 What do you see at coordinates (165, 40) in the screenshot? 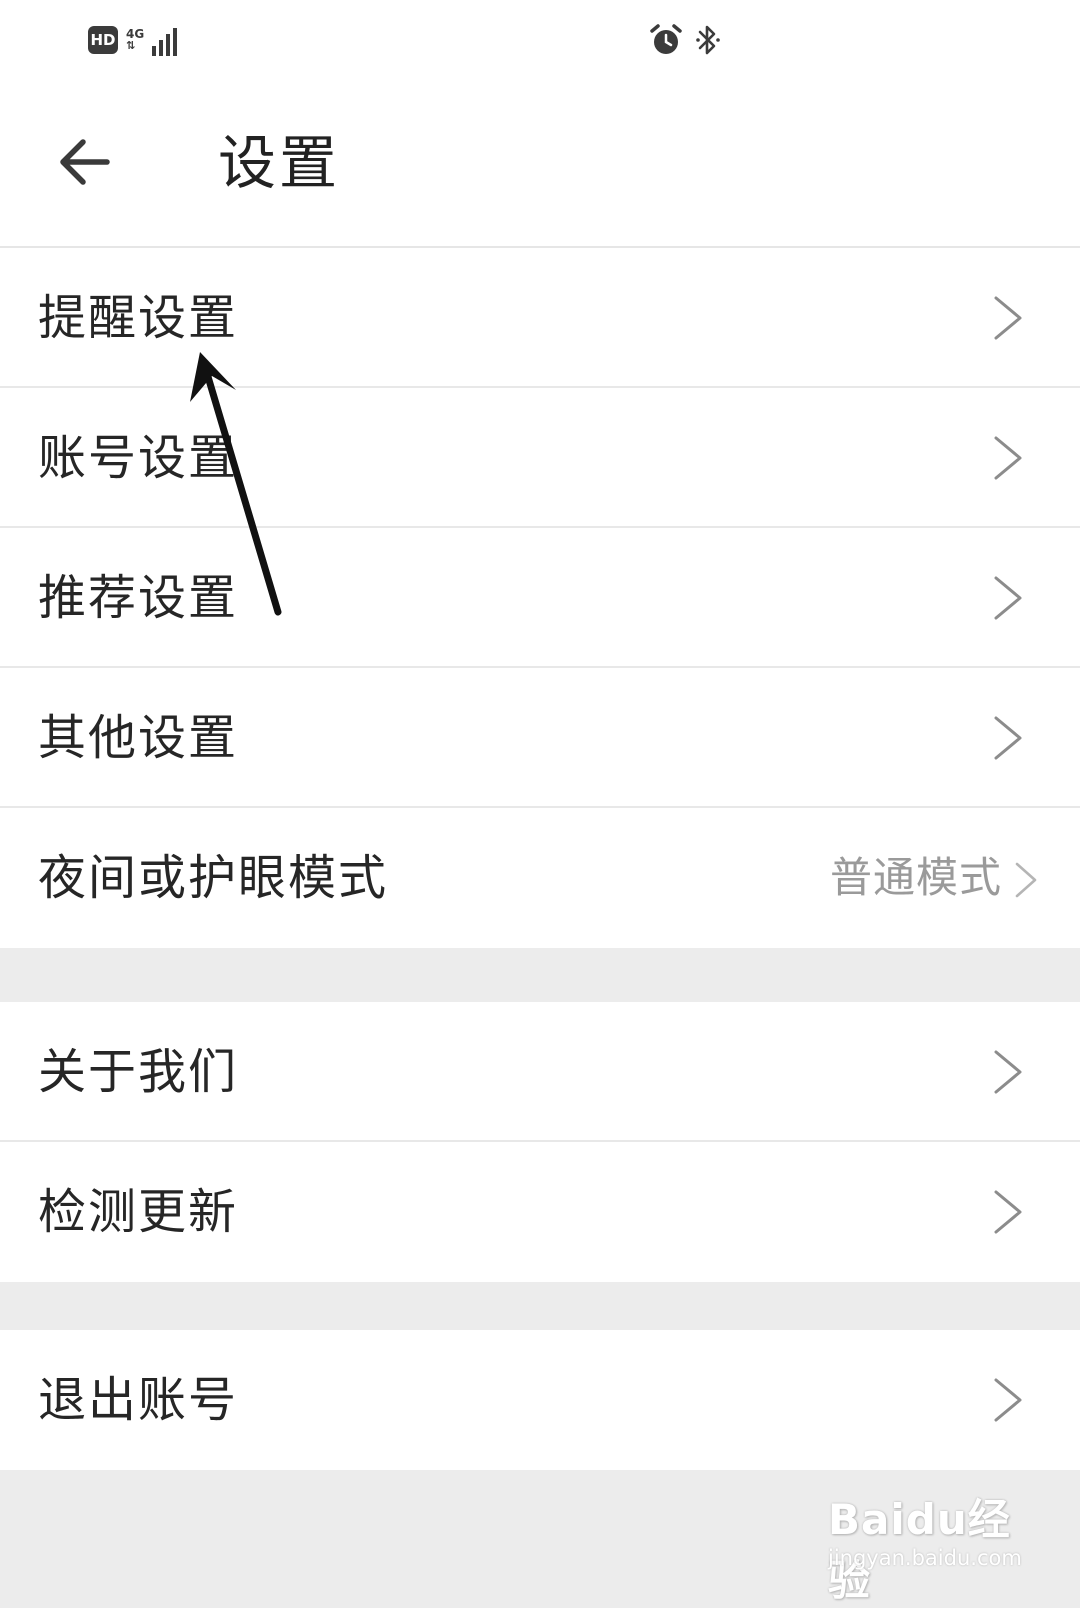
I see `signal-icon` at bounding box center [165, 40].